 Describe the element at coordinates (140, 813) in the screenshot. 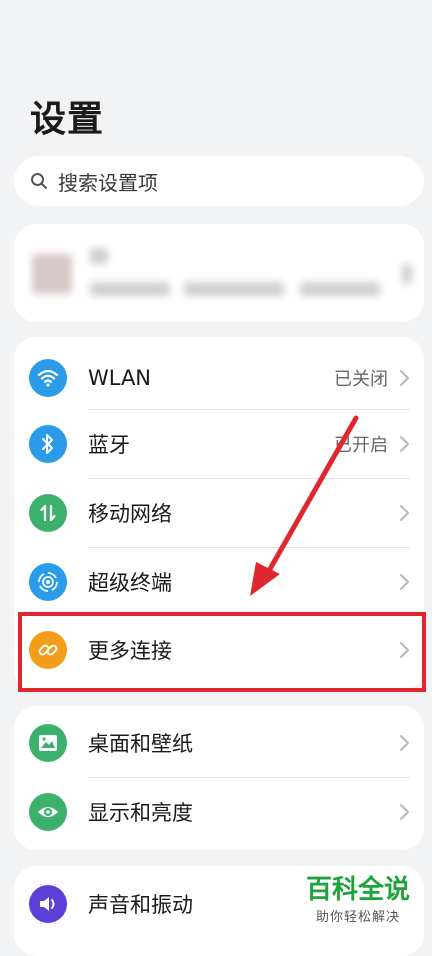

I see `settings-item-label: 显示和亮度` at that location.